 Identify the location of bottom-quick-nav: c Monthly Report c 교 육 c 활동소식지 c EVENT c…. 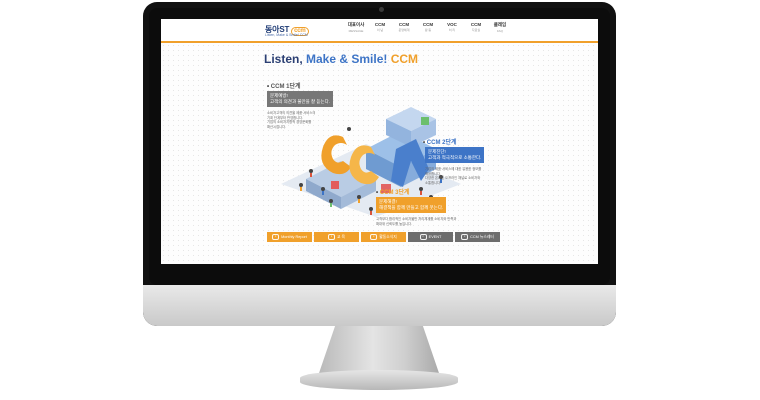
(383, 237).